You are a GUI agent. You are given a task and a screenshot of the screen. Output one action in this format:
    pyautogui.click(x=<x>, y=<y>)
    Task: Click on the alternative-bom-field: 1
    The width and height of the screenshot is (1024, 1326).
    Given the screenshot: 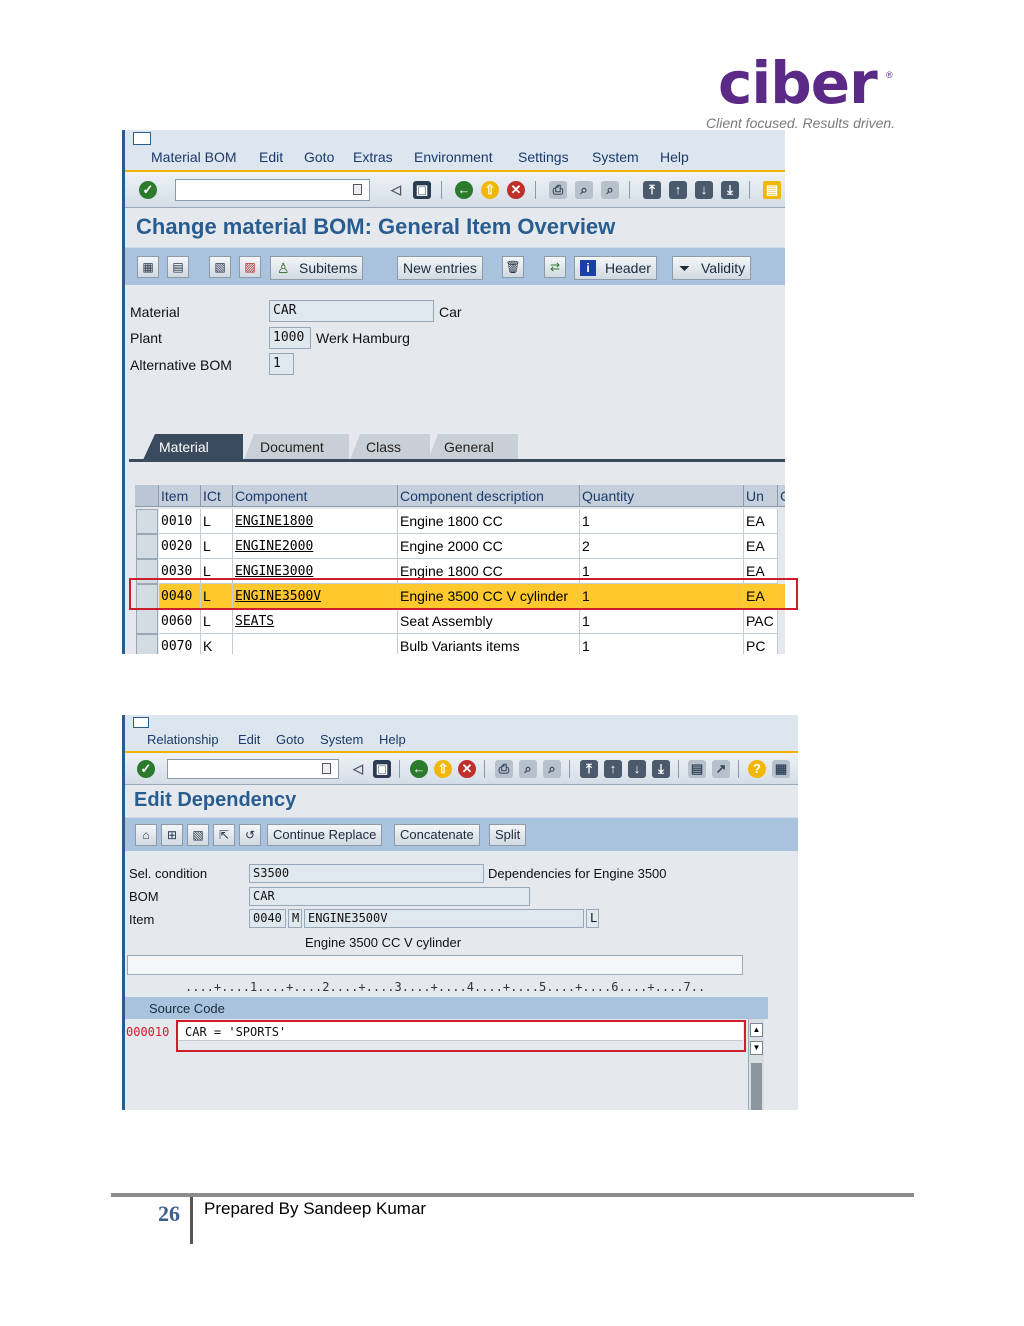 What is the action you would take?
    pyautogui.click(x=281, y=364)
    